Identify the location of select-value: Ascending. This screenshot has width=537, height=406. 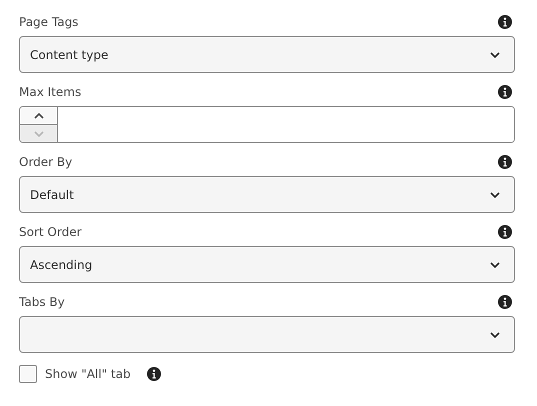
(61, 265).